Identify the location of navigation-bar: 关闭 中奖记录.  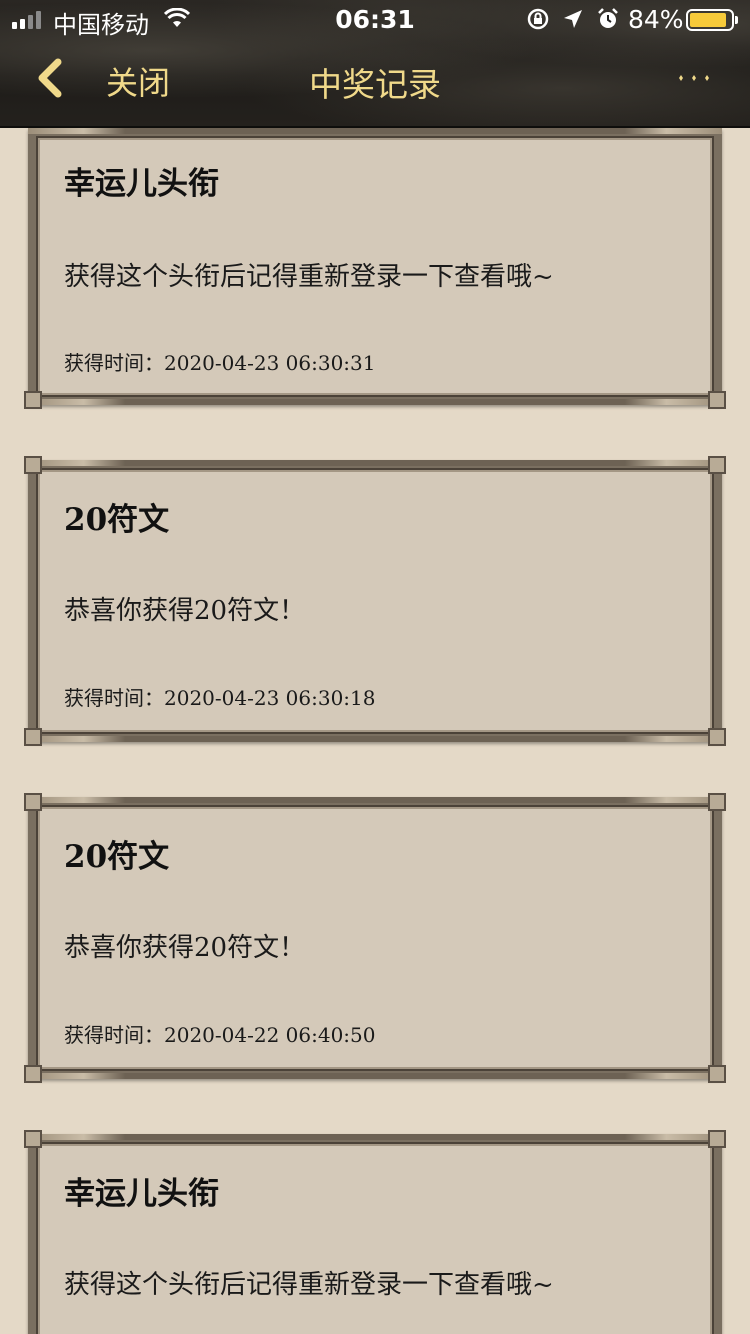
(375, 84).